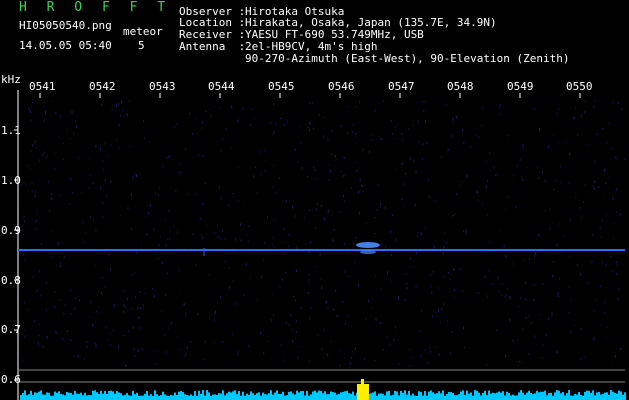  Describe the element at coordinates (368, 252) in the screenshot. I see `meteor-echo` at that location.